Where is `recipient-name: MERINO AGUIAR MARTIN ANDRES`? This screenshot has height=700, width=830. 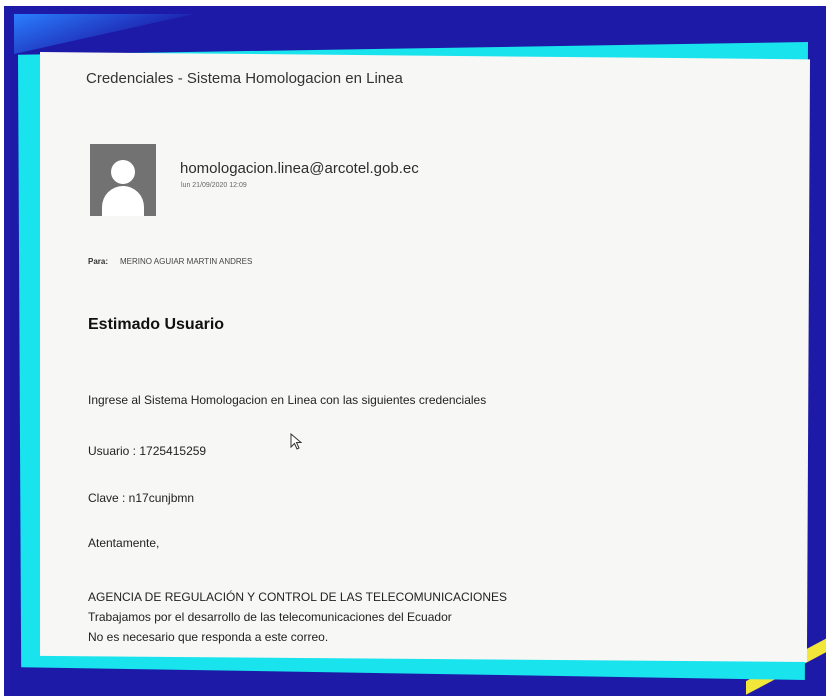 recipient-name: MERINO AGUIAR MARTIN ANDRES is located at coordinates (186, 261).